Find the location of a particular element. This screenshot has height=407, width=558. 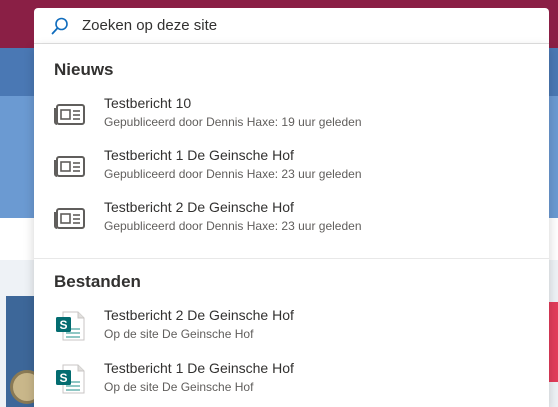

news-card-image-right is located at coordinates (553, 342).